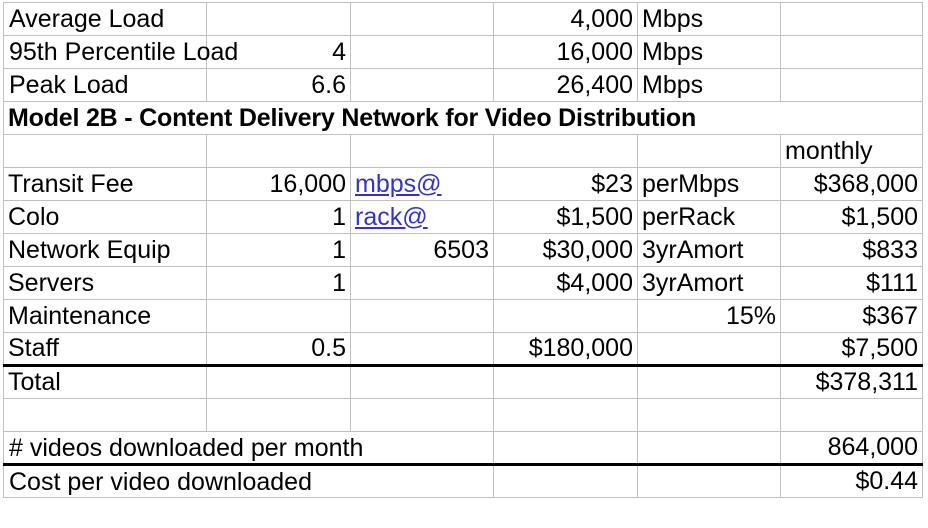 The width and height of the screenshot is (928, 528). I want to click on cell-95th-percentile-load-unit, so click(422, 52).